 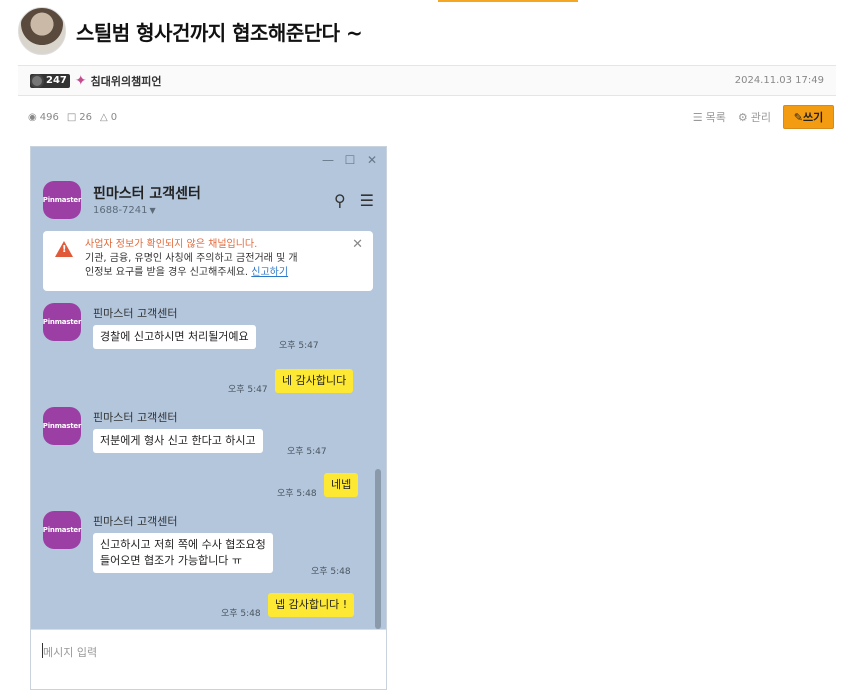 I want to click on minimize-icon: —, so click(x=328, y=160).